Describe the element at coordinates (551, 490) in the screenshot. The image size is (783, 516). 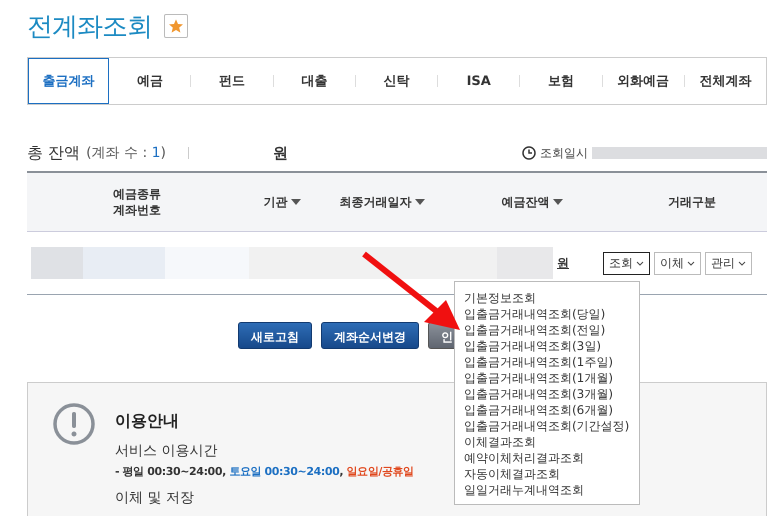
I see `menu-item: 일일거래누계내역조회` at that location.